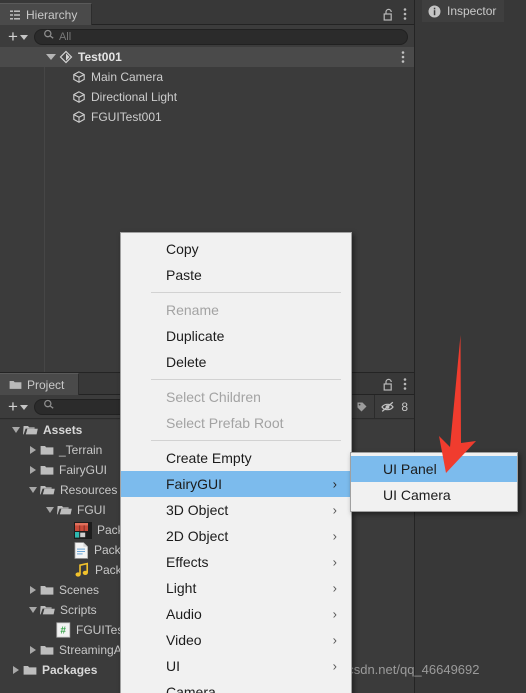  I want to click on project-row-label: _Terrain, so click(81, 450).